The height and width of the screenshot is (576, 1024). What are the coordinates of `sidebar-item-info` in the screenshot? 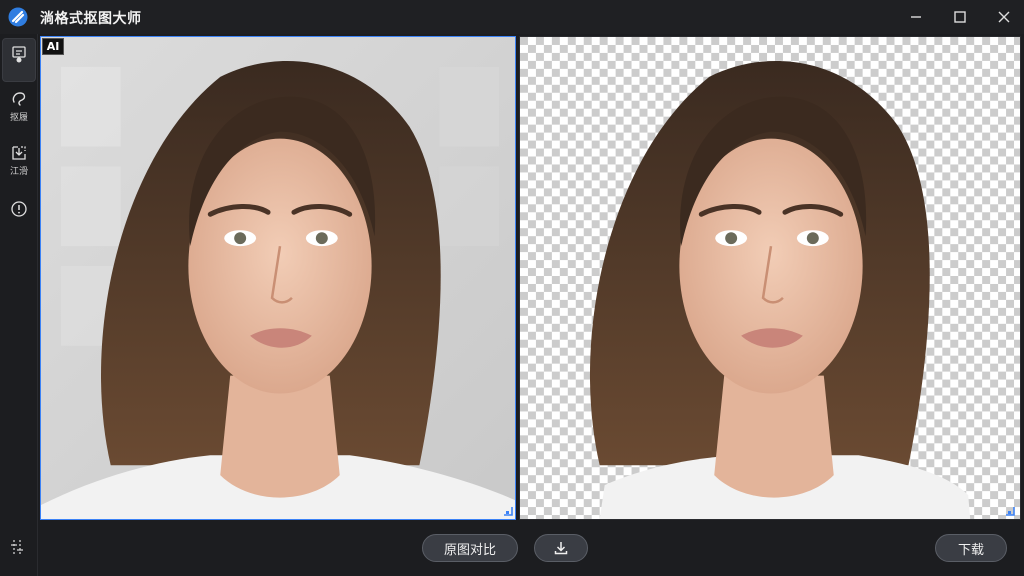 It's located at (19, 212).